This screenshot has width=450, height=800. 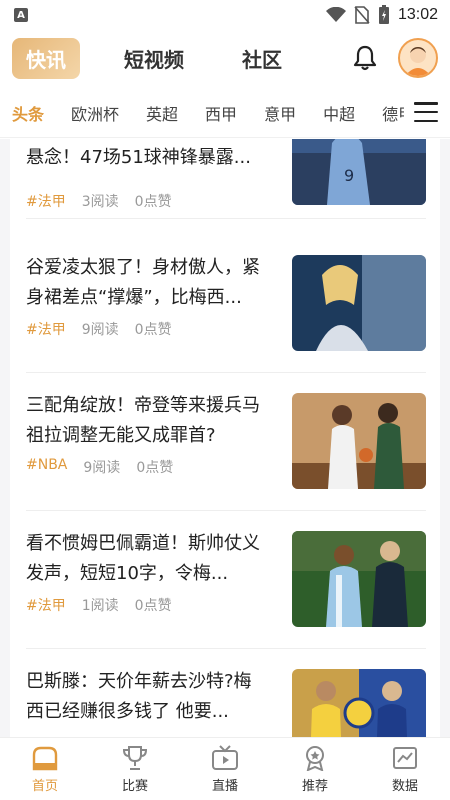 What do you see at coordinates (280, 113) in the screenshot?
I see `channel-serie-a: 意甲` at bounding box center [280, 113].